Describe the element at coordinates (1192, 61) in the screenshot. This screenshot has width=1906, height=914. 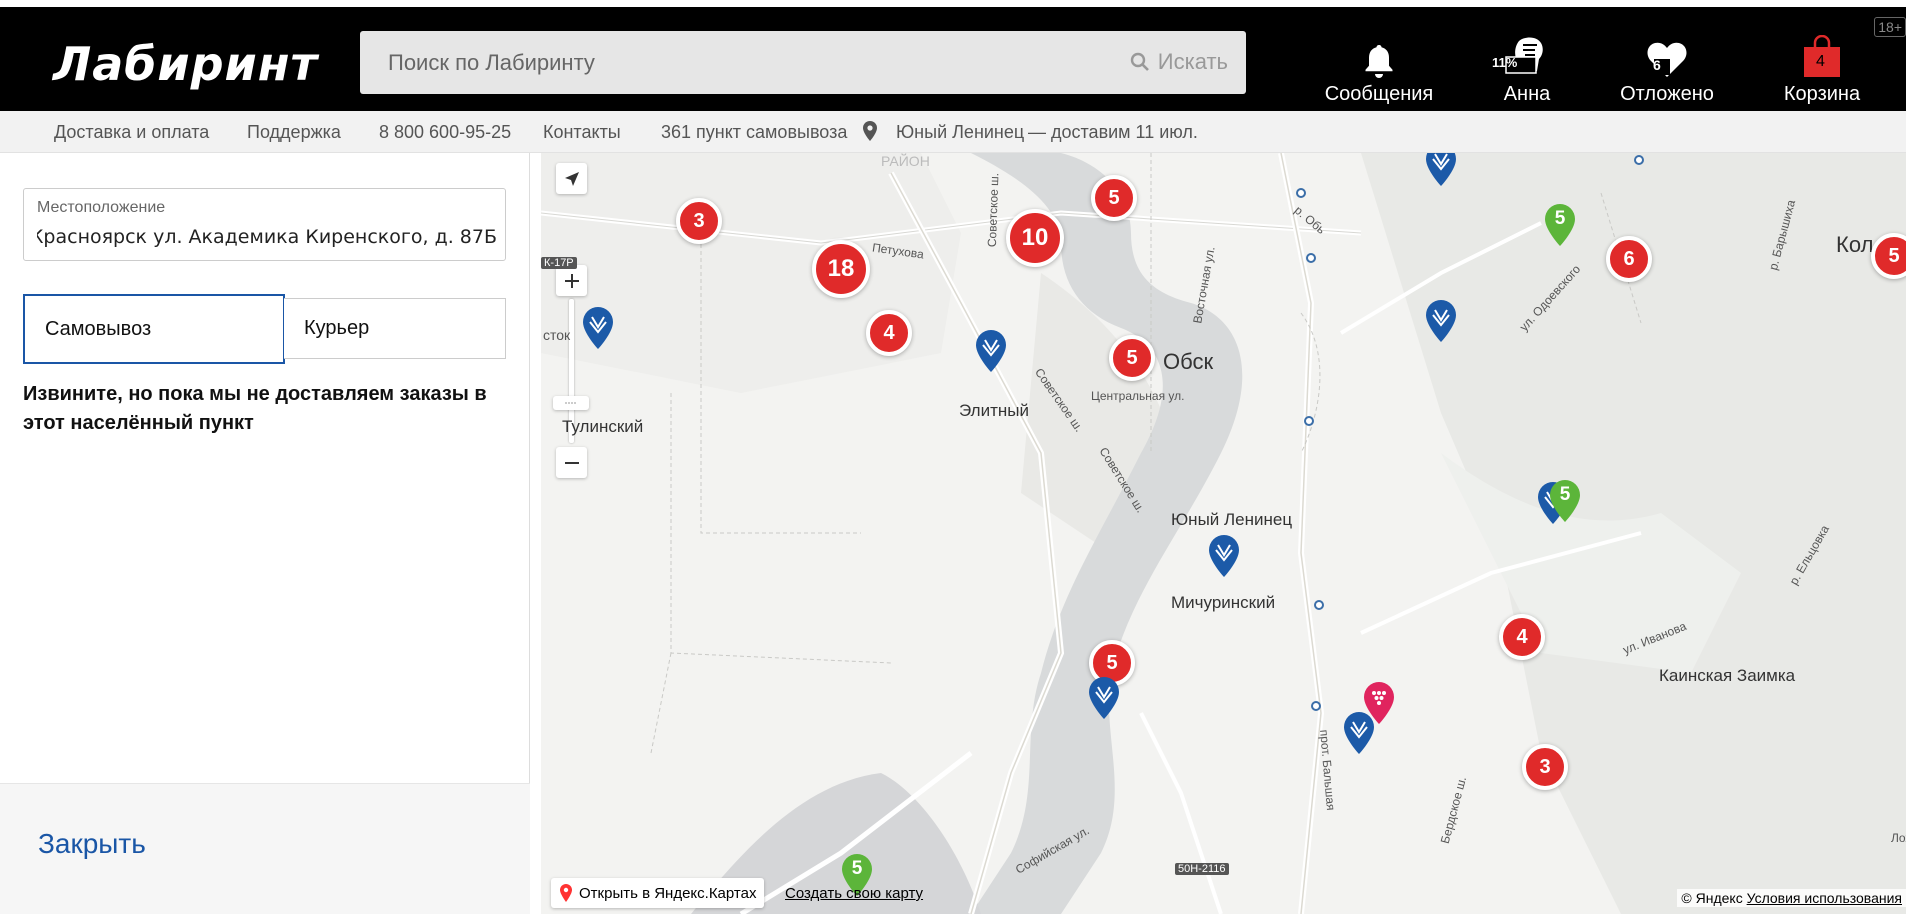
I see `search-button-label: Искать` at that location.